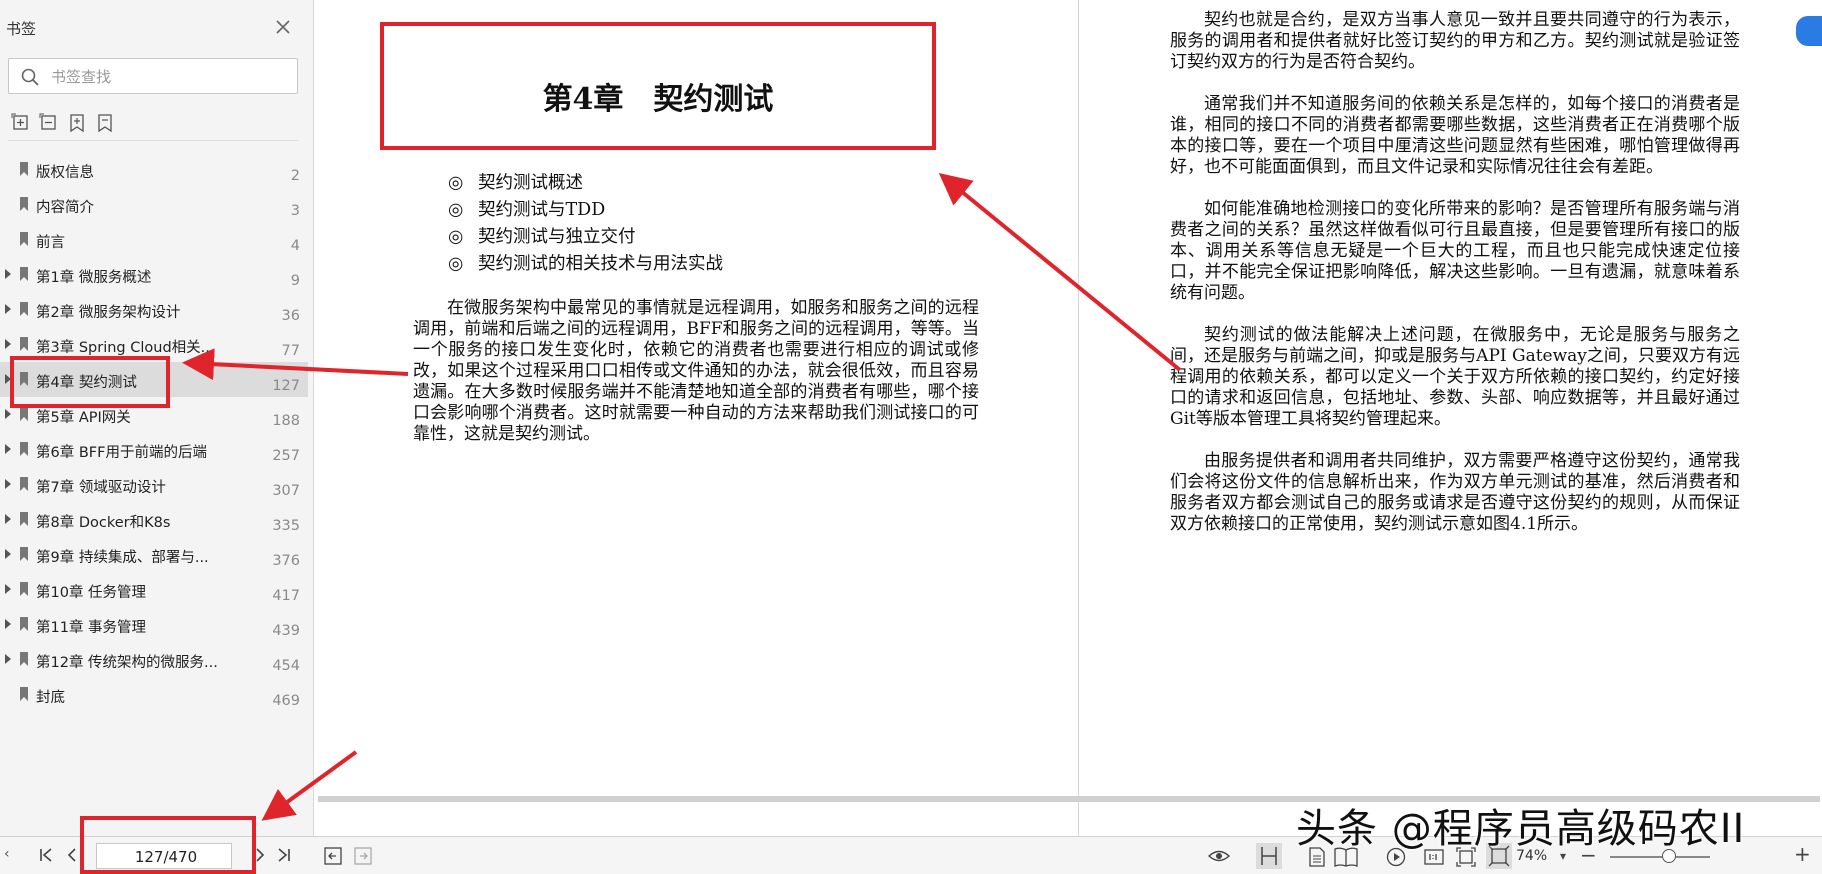  What do you see at coordinates (333, 858) in the screenshot?
I see `back-icon` at bounding box center [333, 858].